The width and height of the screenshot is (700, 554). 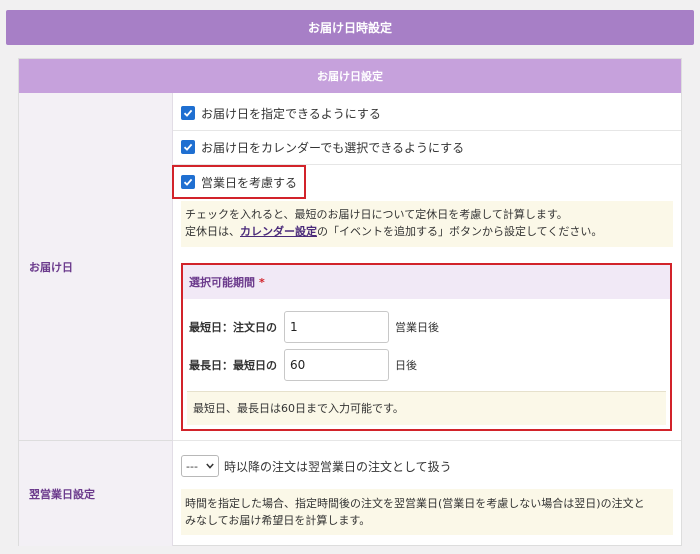 I want to click on note-line: チェックを入れると、最短のお届け日について定休日を考慮して計算します。, so click(x=376, y=214).